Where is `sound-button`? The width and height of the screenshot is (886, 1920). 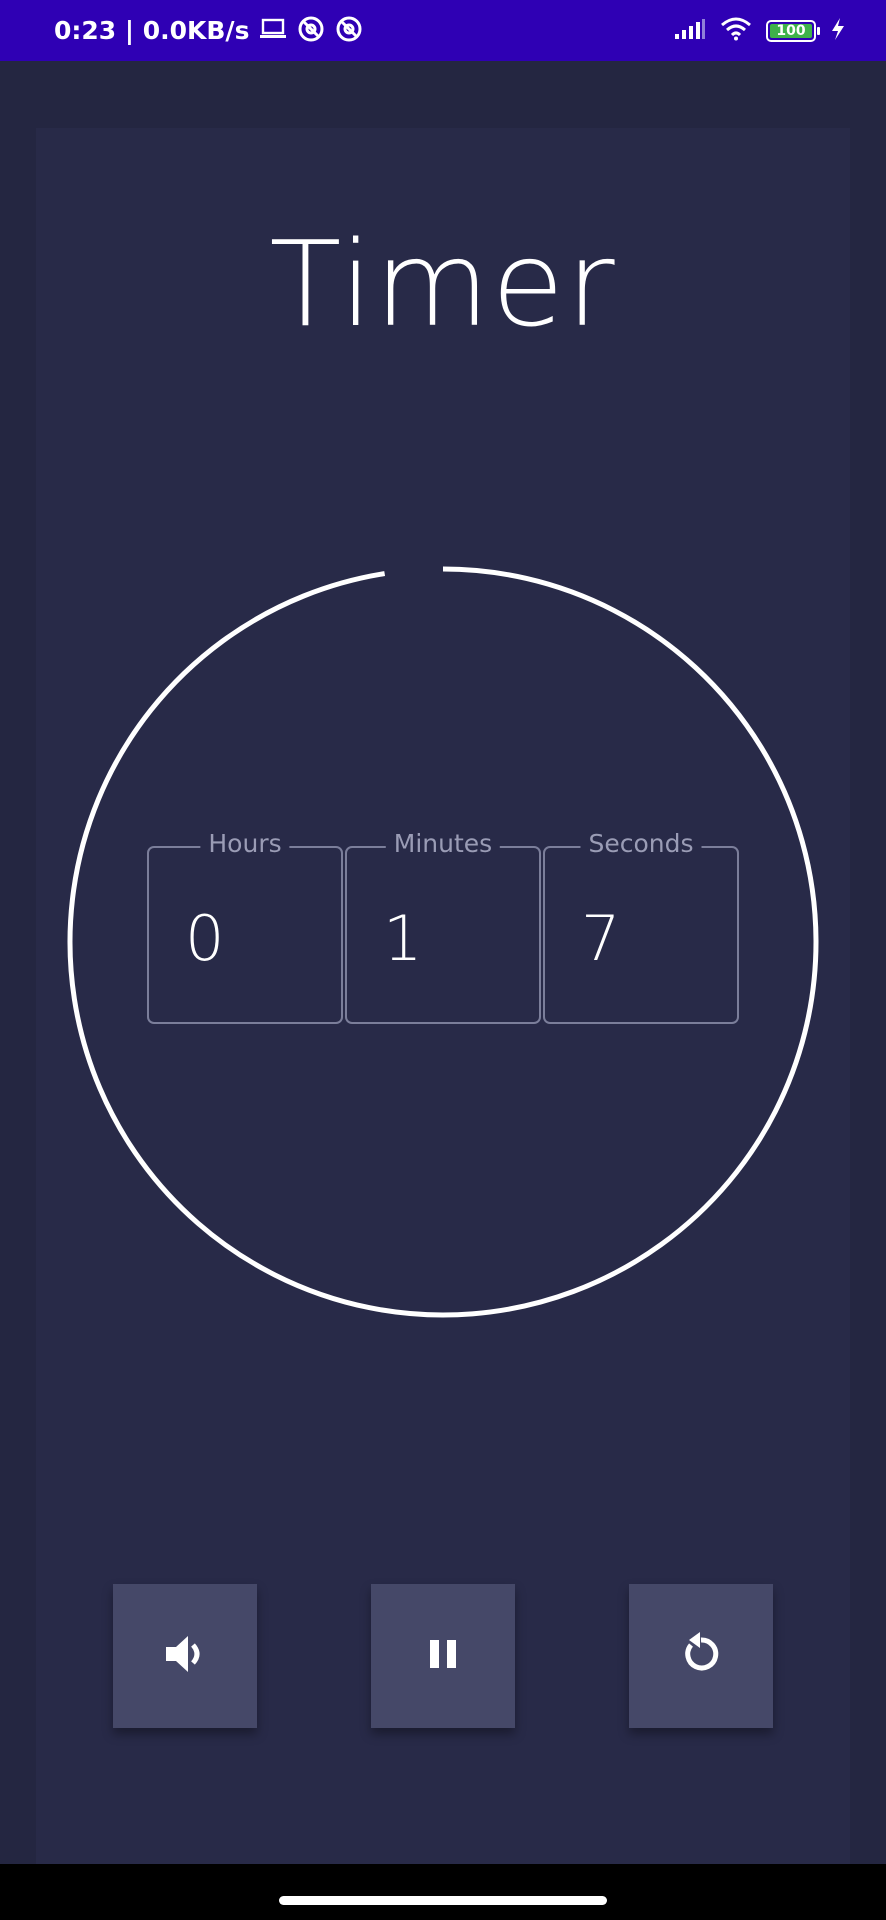
sound-button is located at coordinates (185, 1656).